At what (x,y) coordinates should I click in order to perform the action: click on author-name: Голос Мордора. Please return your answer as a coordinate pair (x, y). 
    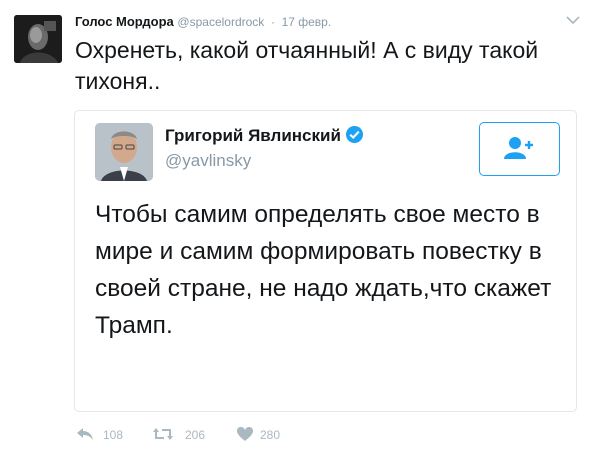
    Looking at the image, I should click on (124, 21).